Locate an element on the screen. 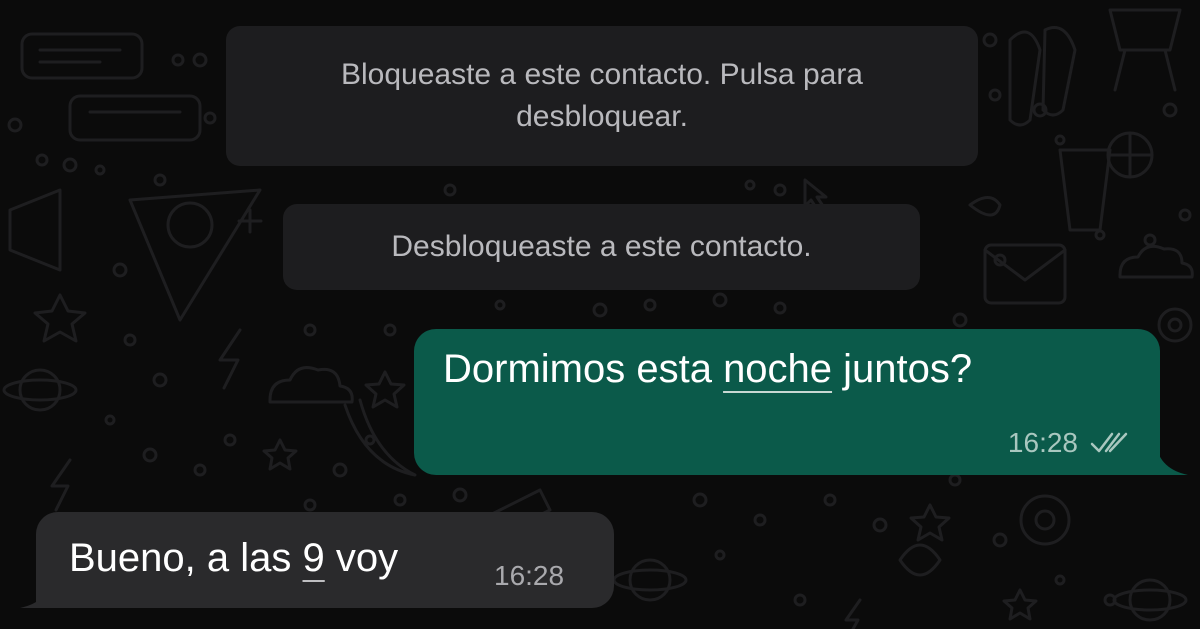  time-link: 9 is located at coordinates (314, 558).